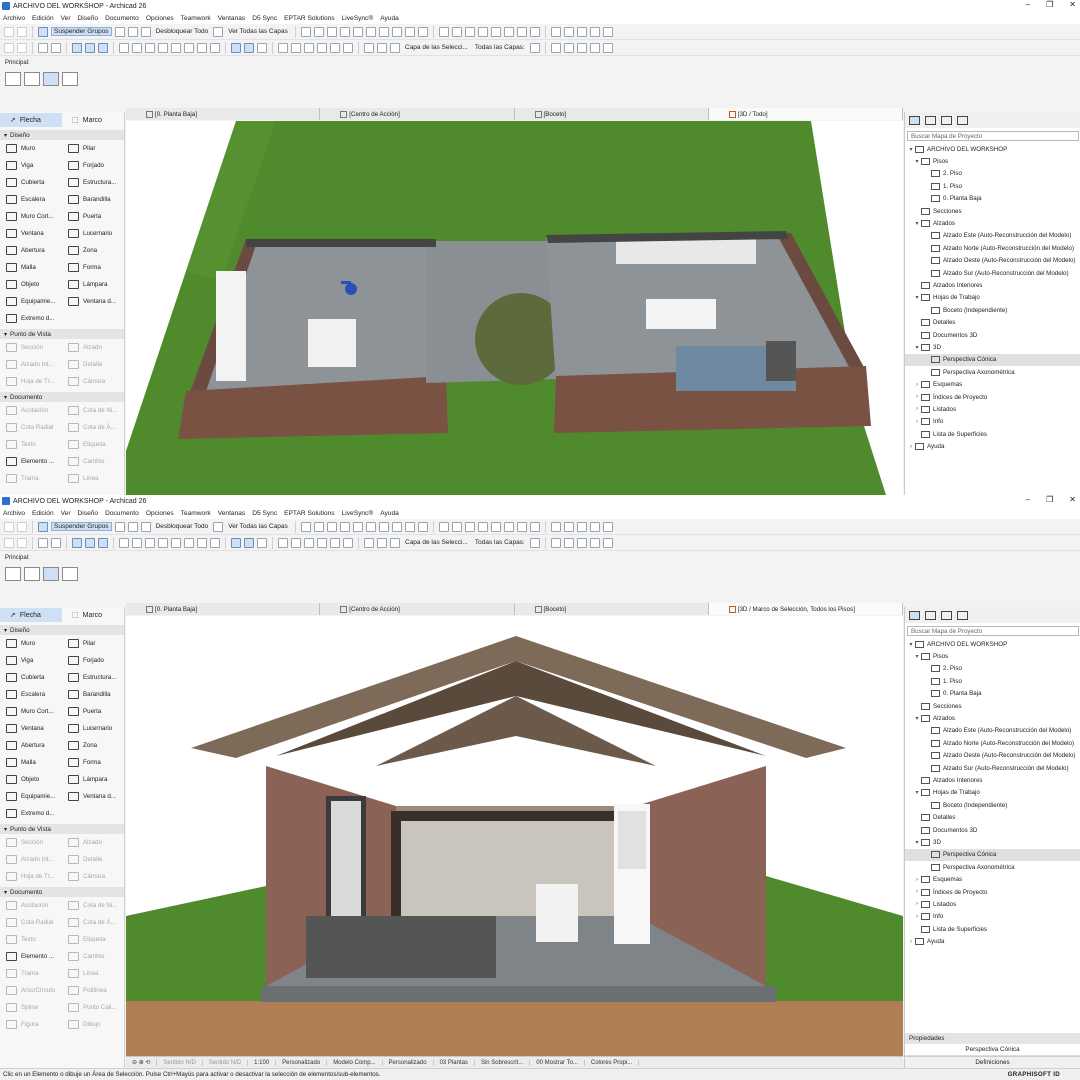 The height and width of the screenshot is (1080, 1080). I want to click on document-tool-dibujo: Dibujo, so click(93, 1024).